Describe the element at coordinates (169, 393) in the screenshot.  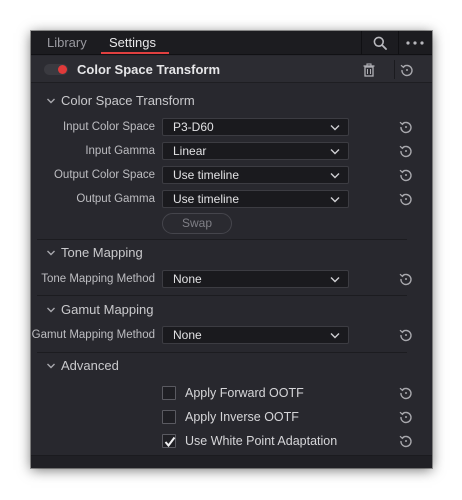
I see `apply-forward-ootf-checkbox` at that location.